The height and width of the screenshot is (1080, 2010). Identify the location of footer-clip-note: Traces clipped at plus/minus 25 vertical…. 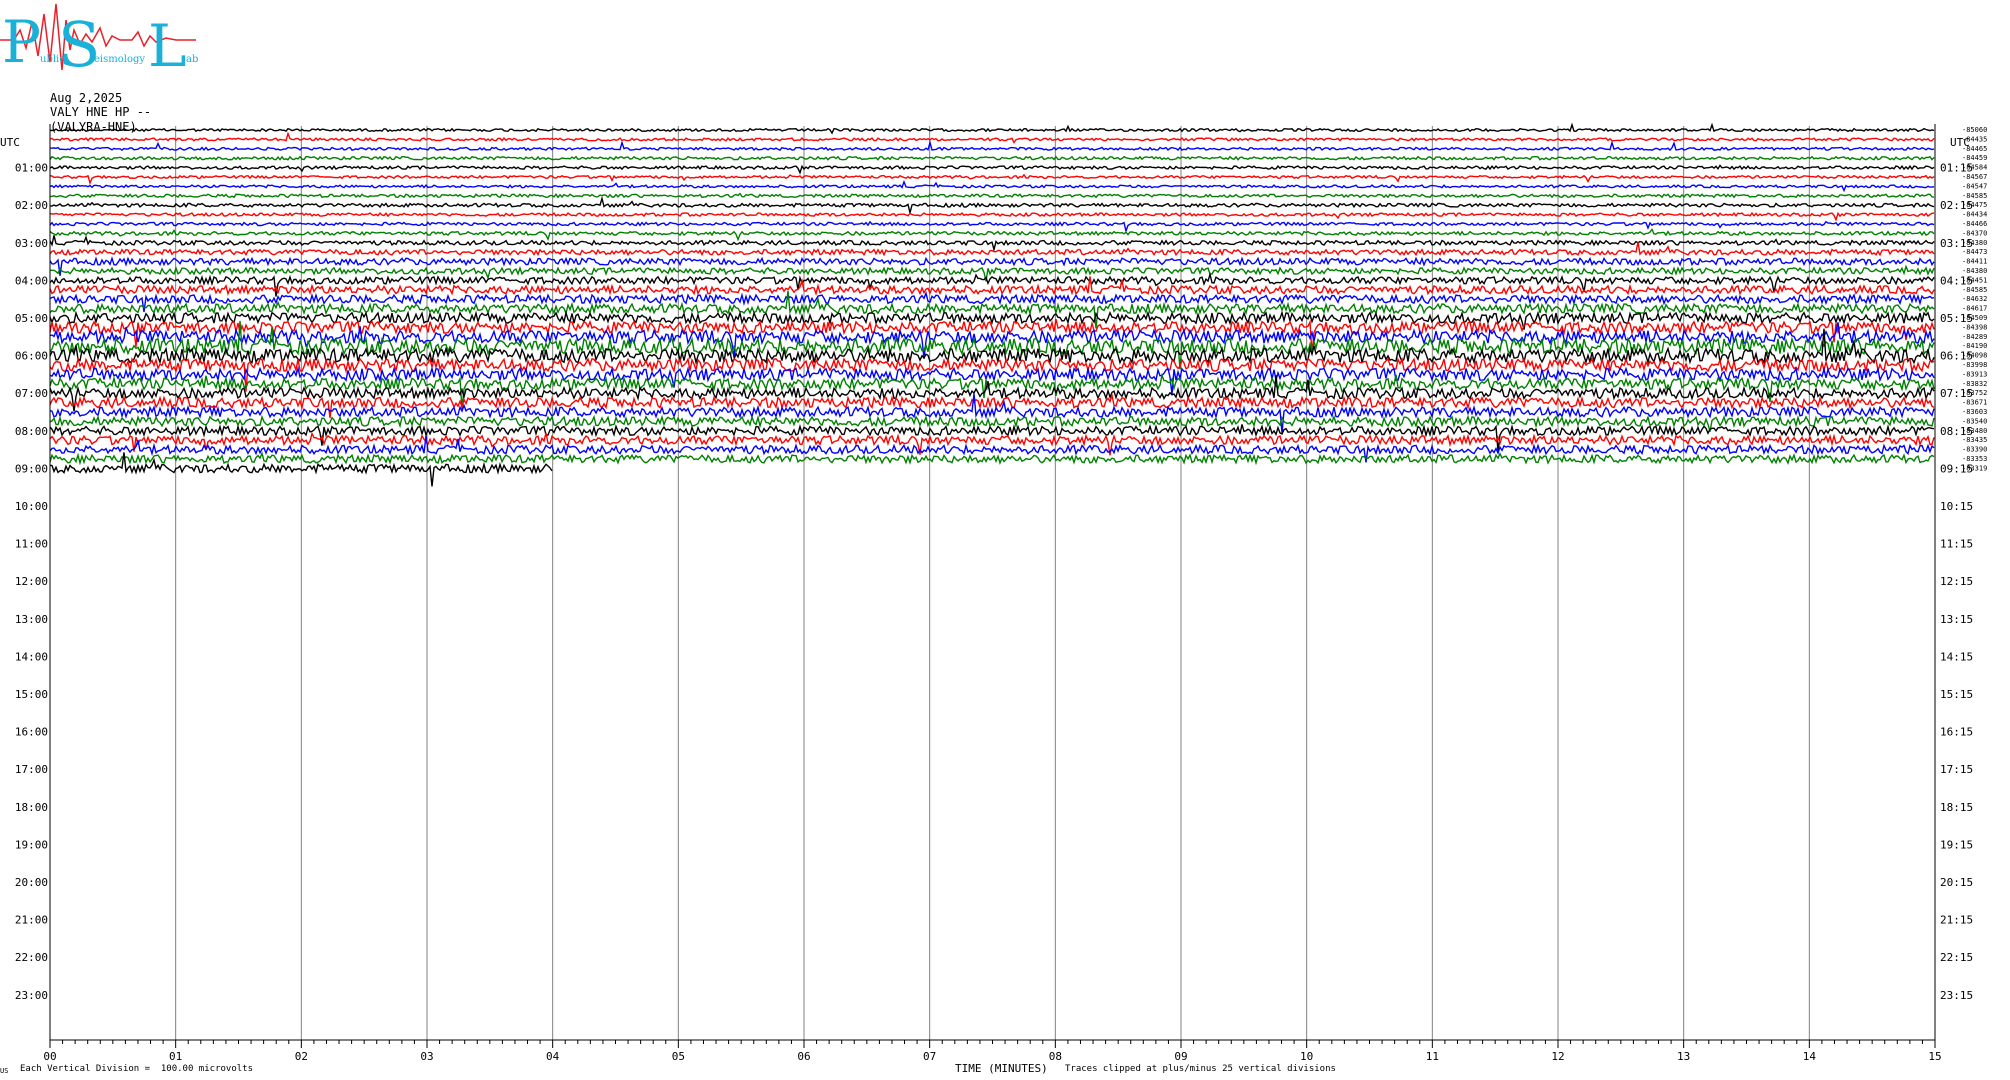
(1200, 1069).